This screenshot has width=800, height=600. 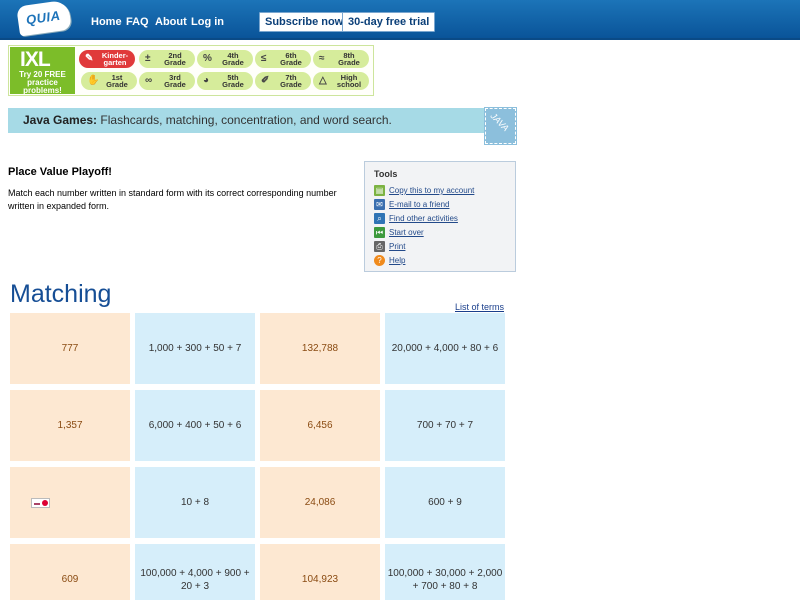 I want to click on print-icon: ⎙, so click(x=379, y=246).